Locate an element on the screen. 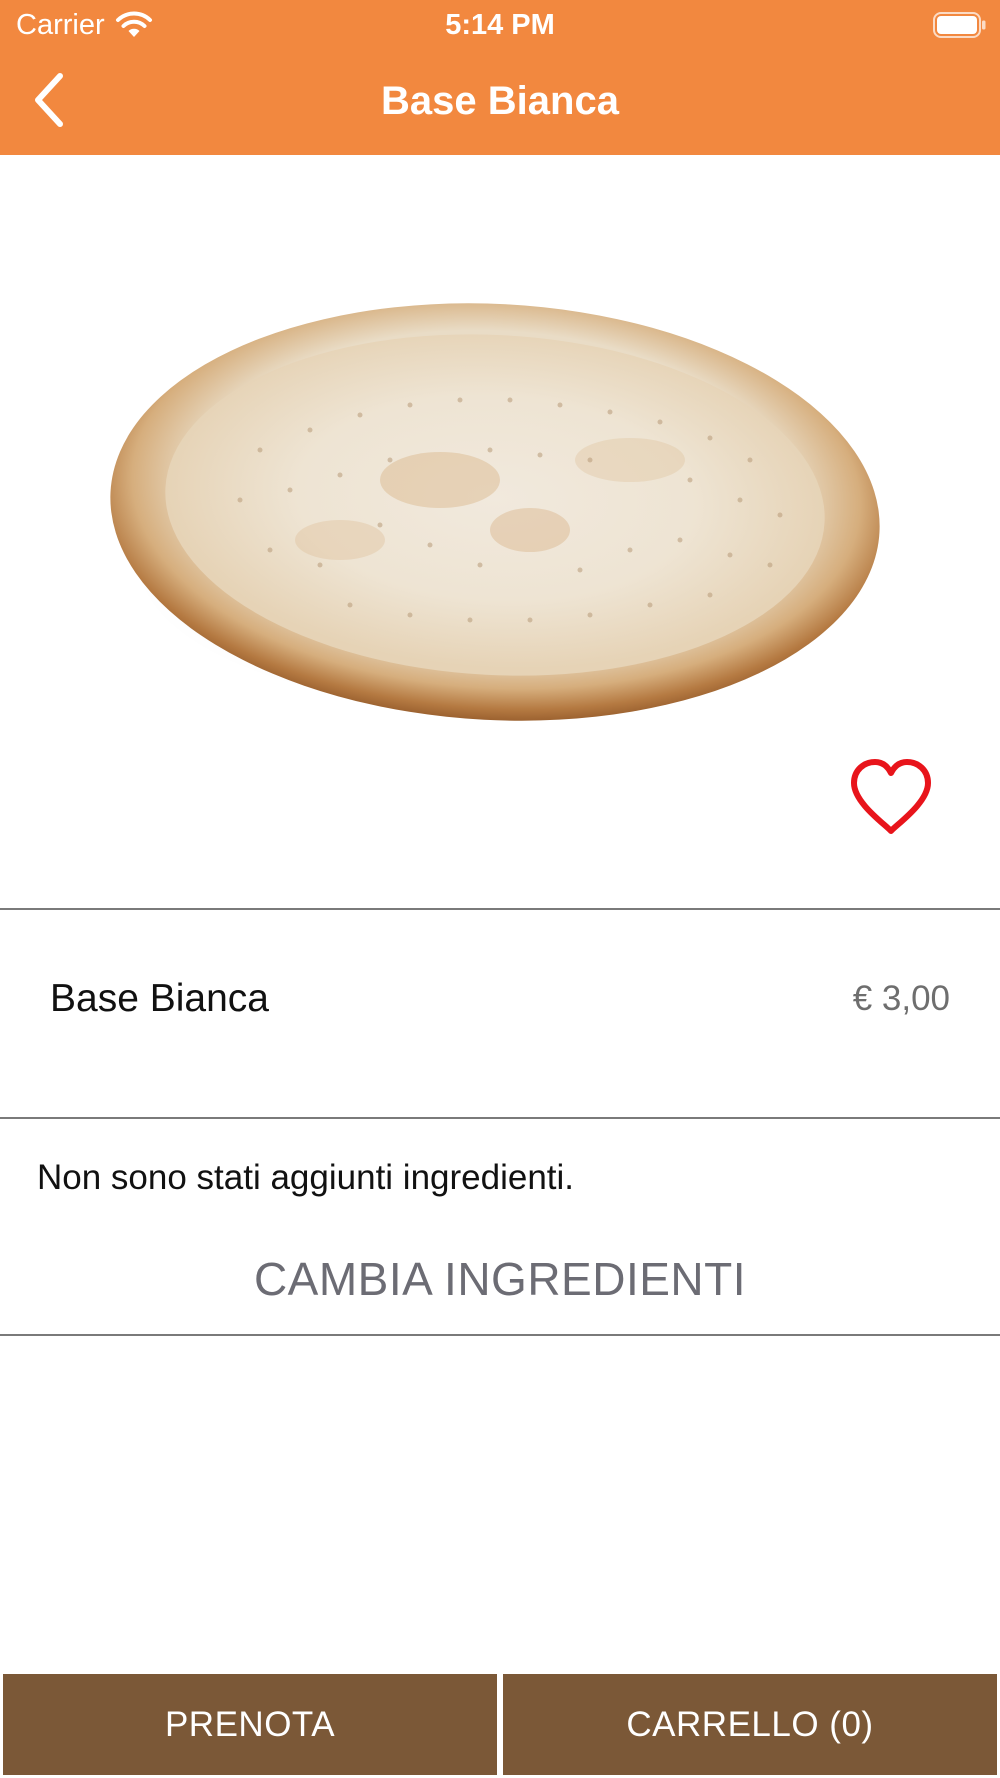 This screenshot has height=1778, width=1000. app-header: Carrier 5:14 PM Base Bianca is located at coordinates (500, 77).